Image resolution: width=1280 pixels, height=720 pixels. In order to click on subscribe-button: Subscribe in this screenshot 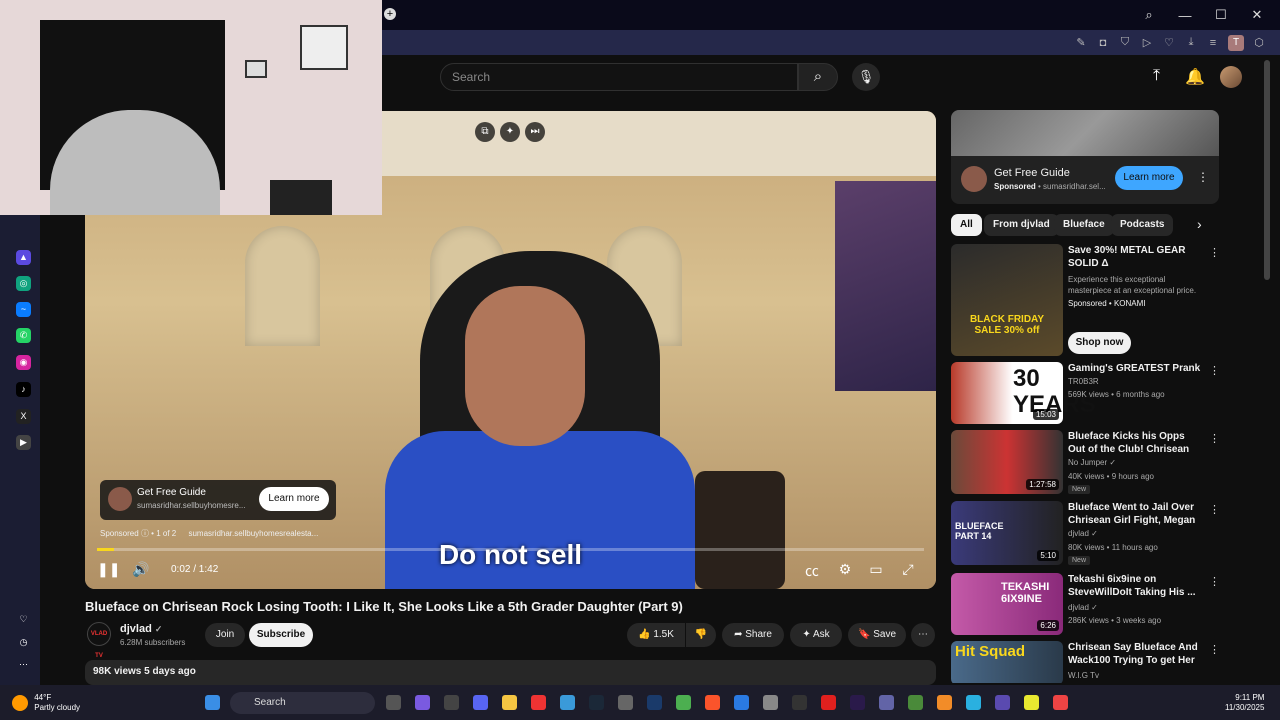, I will do `click(281, 635)`.